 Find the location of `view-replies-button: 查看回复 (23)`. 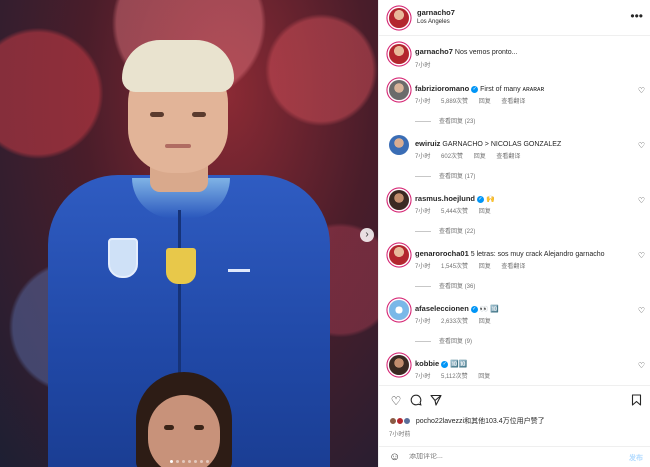

view-replies-button: 查看回复 (23) is located at coordinates (445, 120).